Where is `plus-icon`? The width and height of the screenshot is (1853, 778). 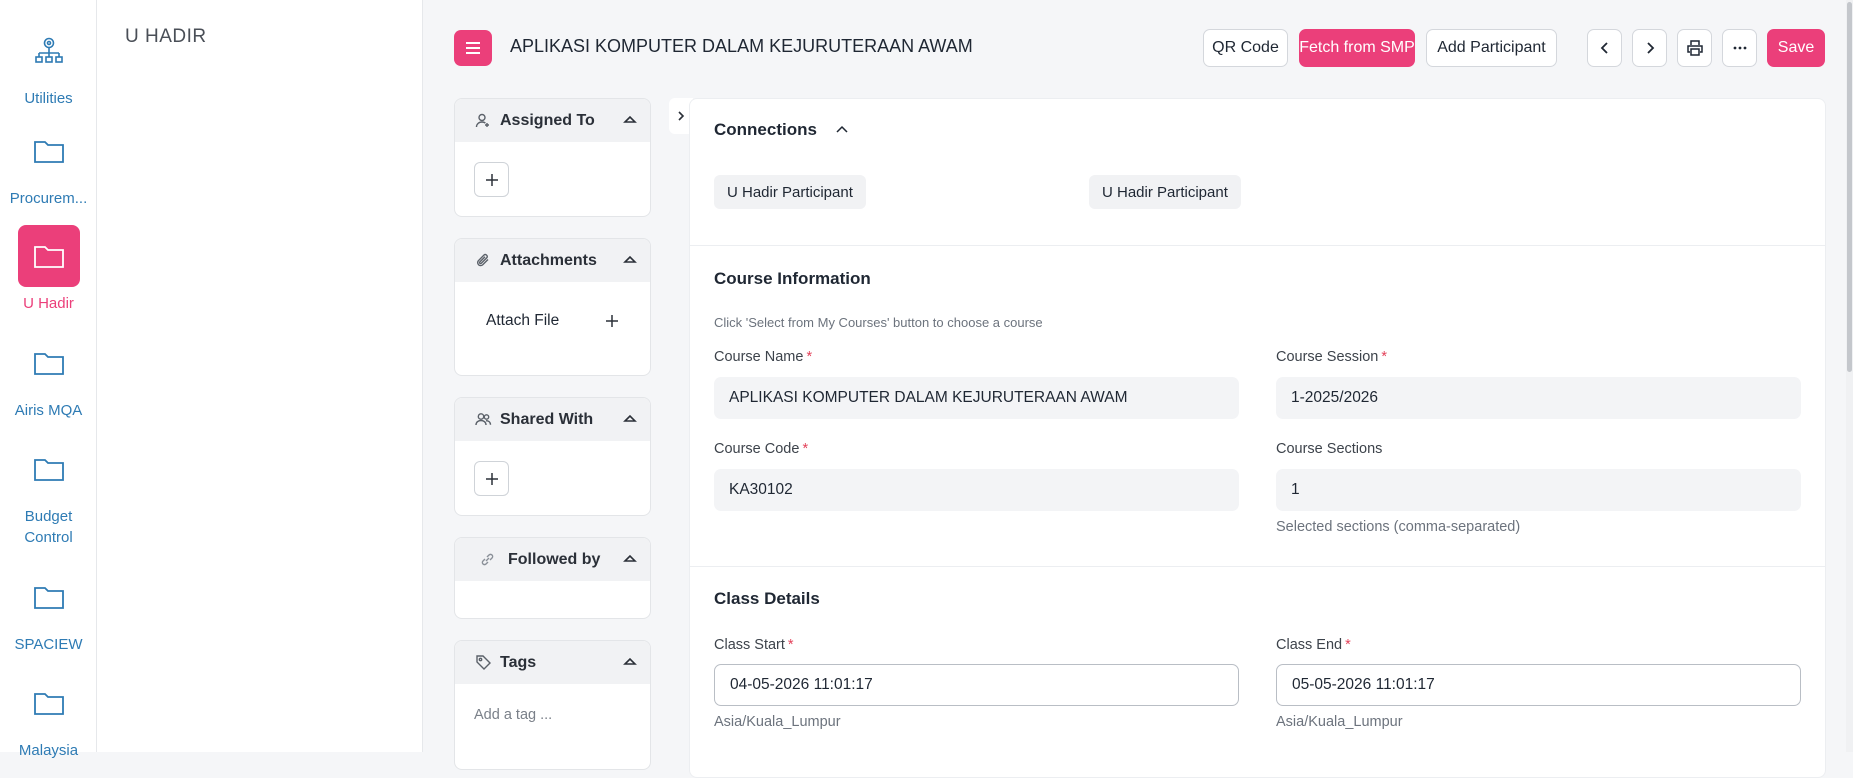
plus-icon is located at coordinates (491, 478).